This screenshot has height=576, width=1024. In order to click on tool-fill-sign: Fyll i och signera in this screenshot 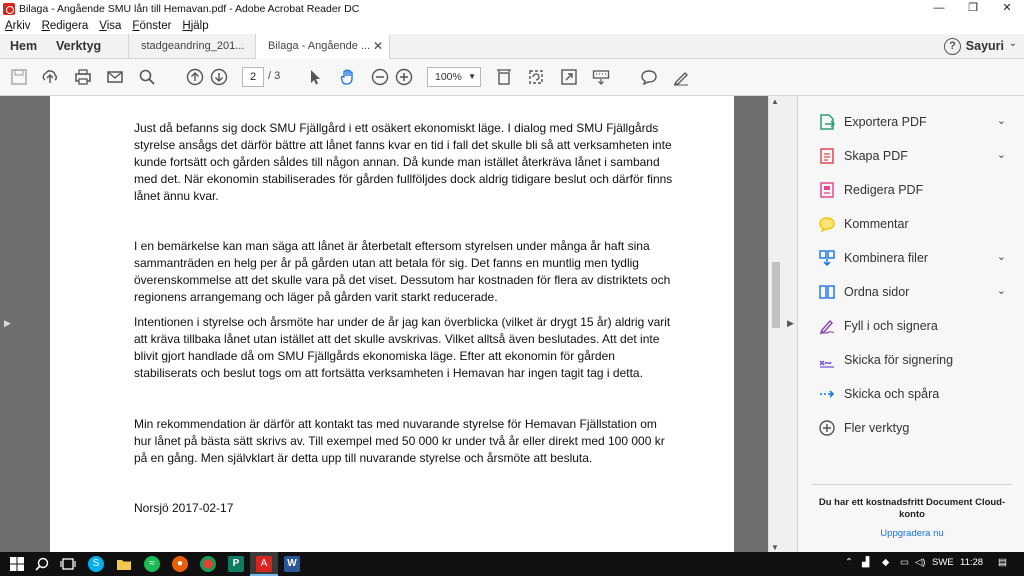, I will do `click(911, 326)`.